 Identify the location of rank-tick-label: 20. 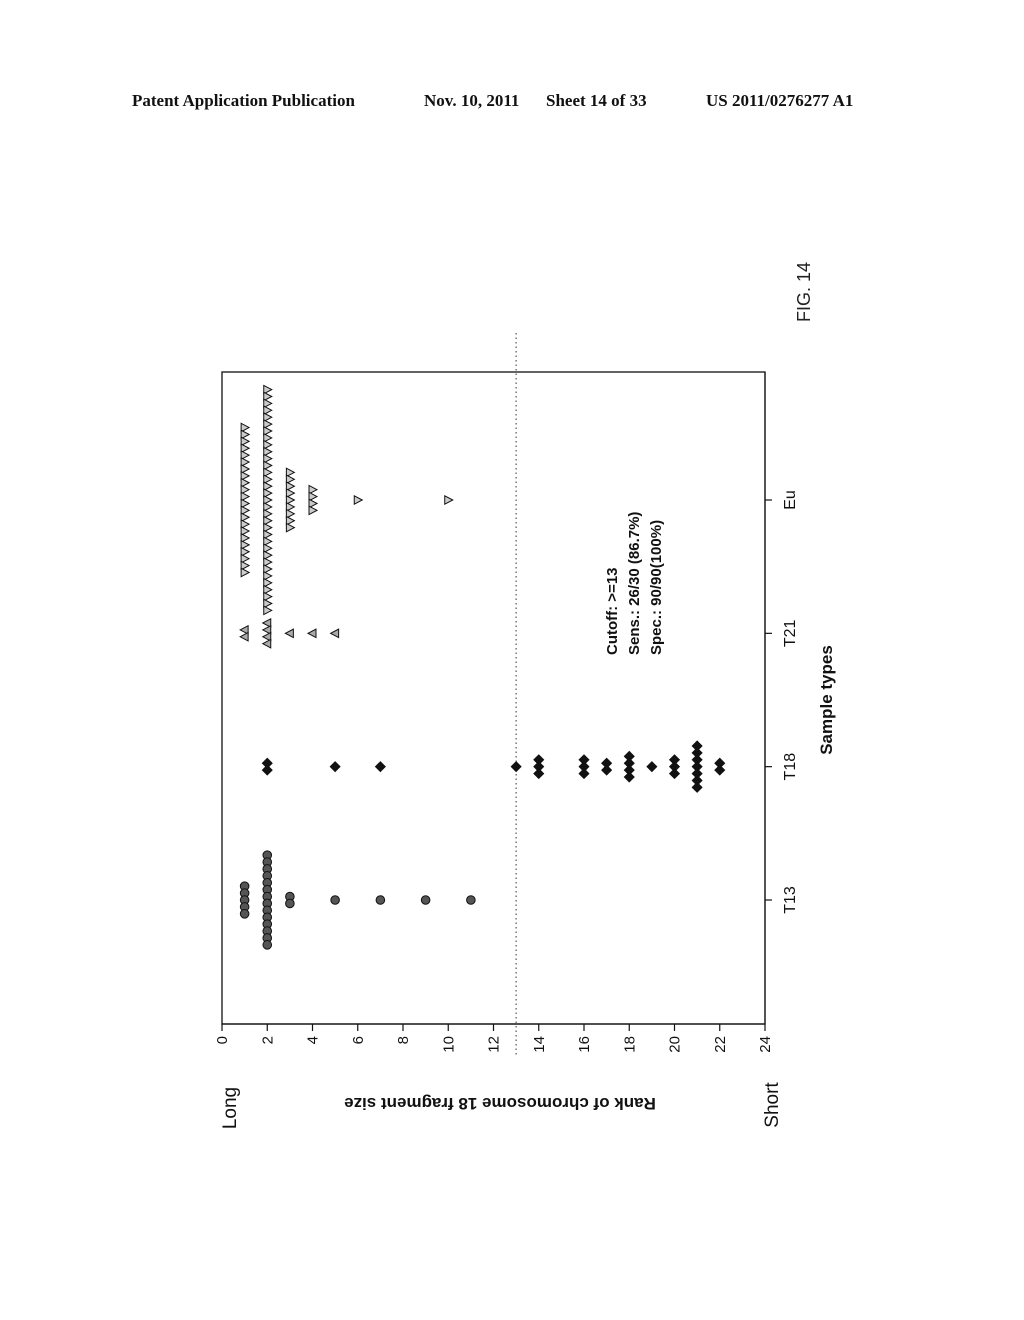
(675, 1044).